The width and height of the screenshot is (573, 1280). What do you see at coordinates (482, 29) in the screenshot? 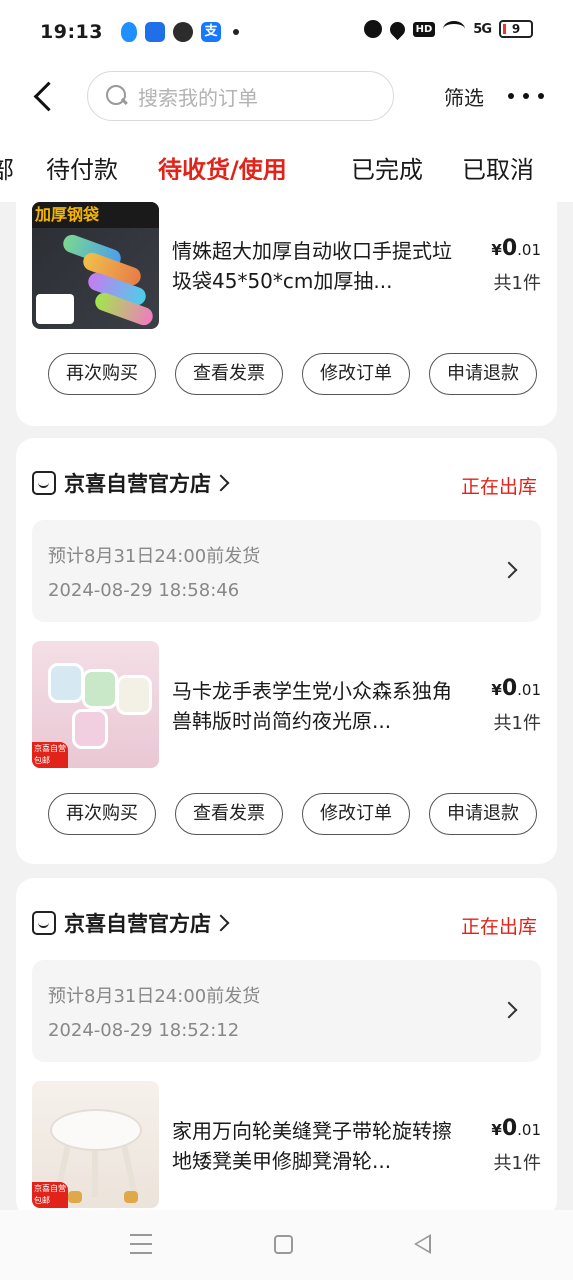
I see `signal-icon: 5G` at bounding box center [482, 29].